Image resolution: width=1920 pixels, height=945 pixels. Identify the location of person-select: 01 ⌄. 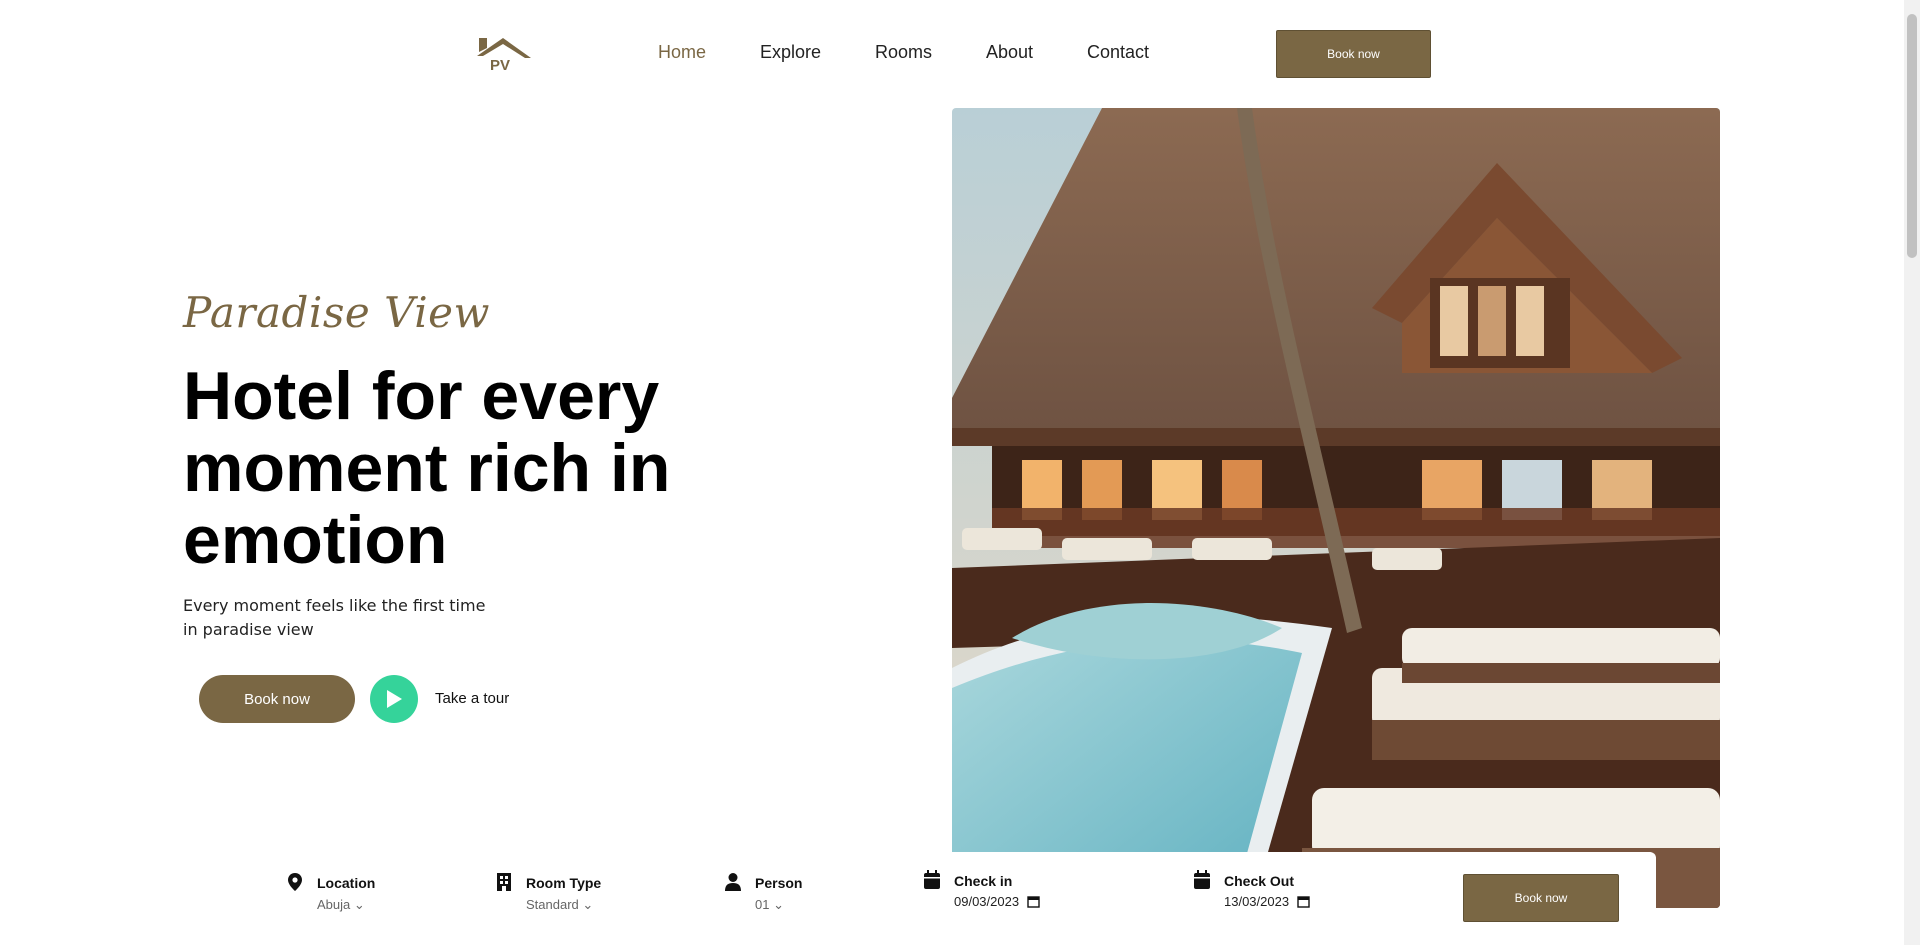
(769, 905).